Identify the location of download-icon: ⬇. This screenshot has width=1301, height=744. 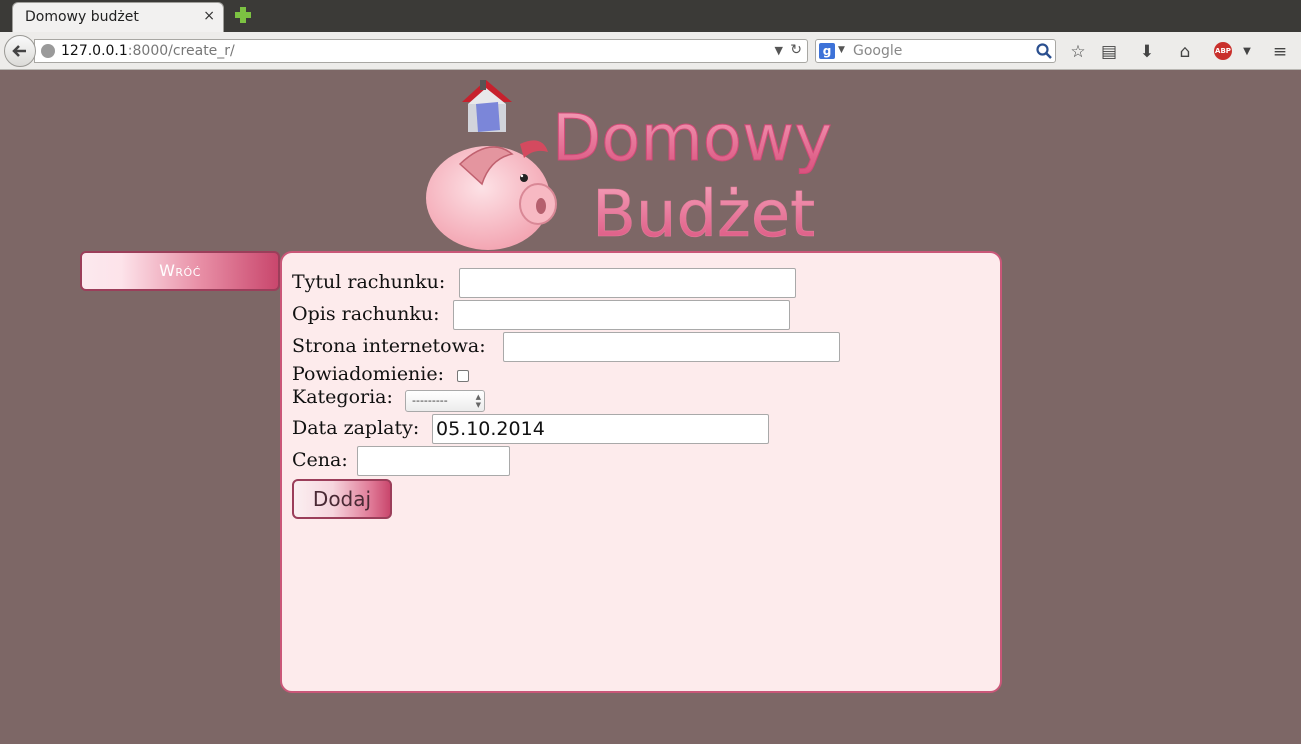
(1147, 52).